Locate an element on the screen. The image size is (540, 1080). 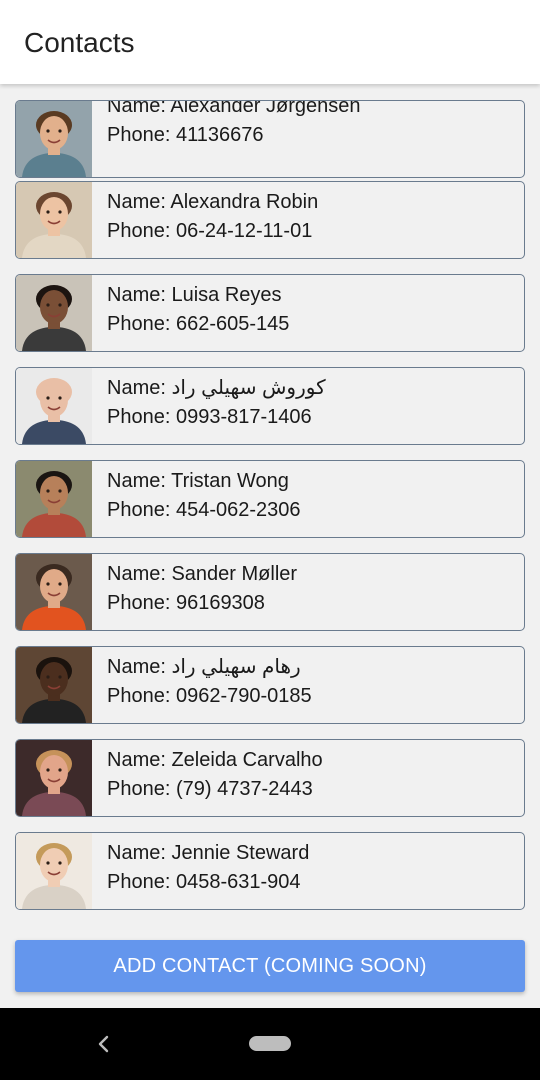
chevron-left-icon is located at coordinates (104, 1044).